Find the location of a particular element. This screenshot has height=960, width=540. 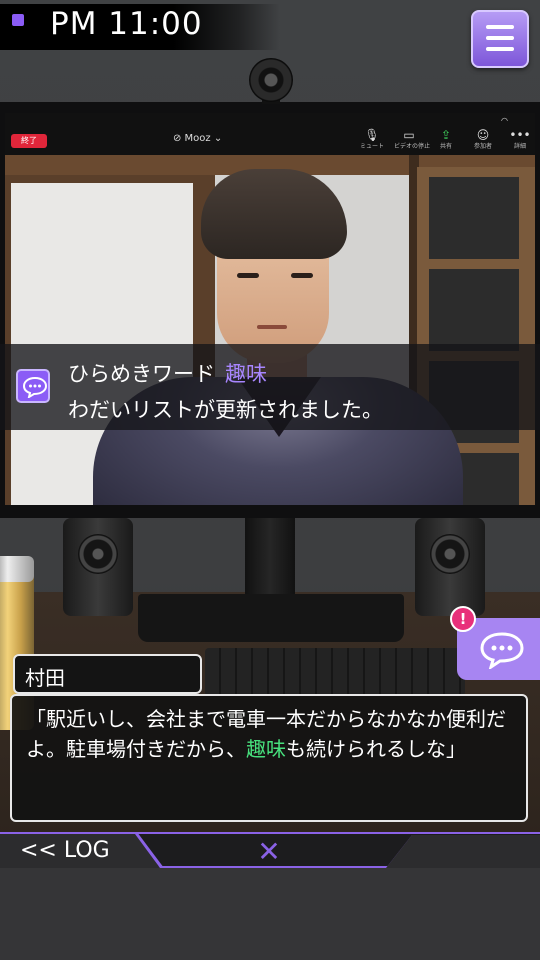

more-icon: ••• is located at coordinates (520, 135).